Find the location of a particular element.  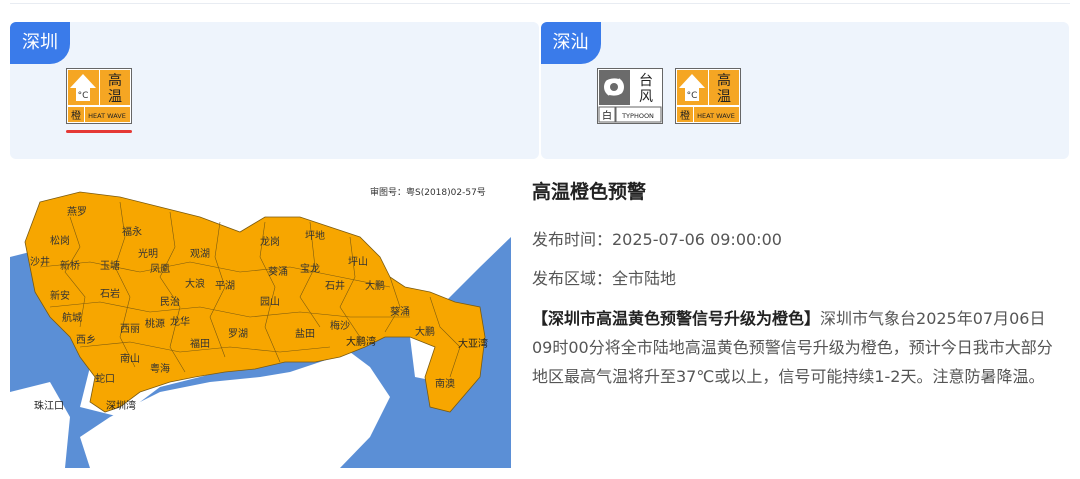

svg-text: 坪山 is located at coordinates (358, 261).